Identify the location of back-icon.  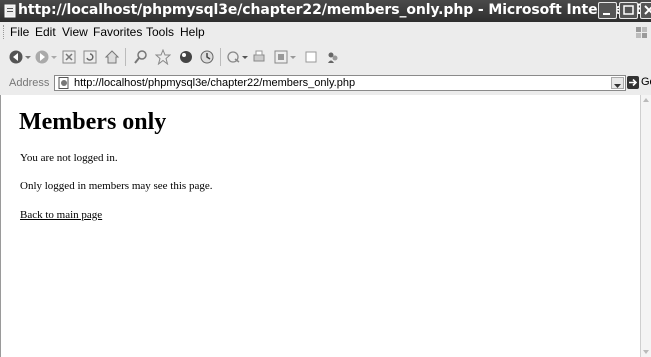
(16, 57).